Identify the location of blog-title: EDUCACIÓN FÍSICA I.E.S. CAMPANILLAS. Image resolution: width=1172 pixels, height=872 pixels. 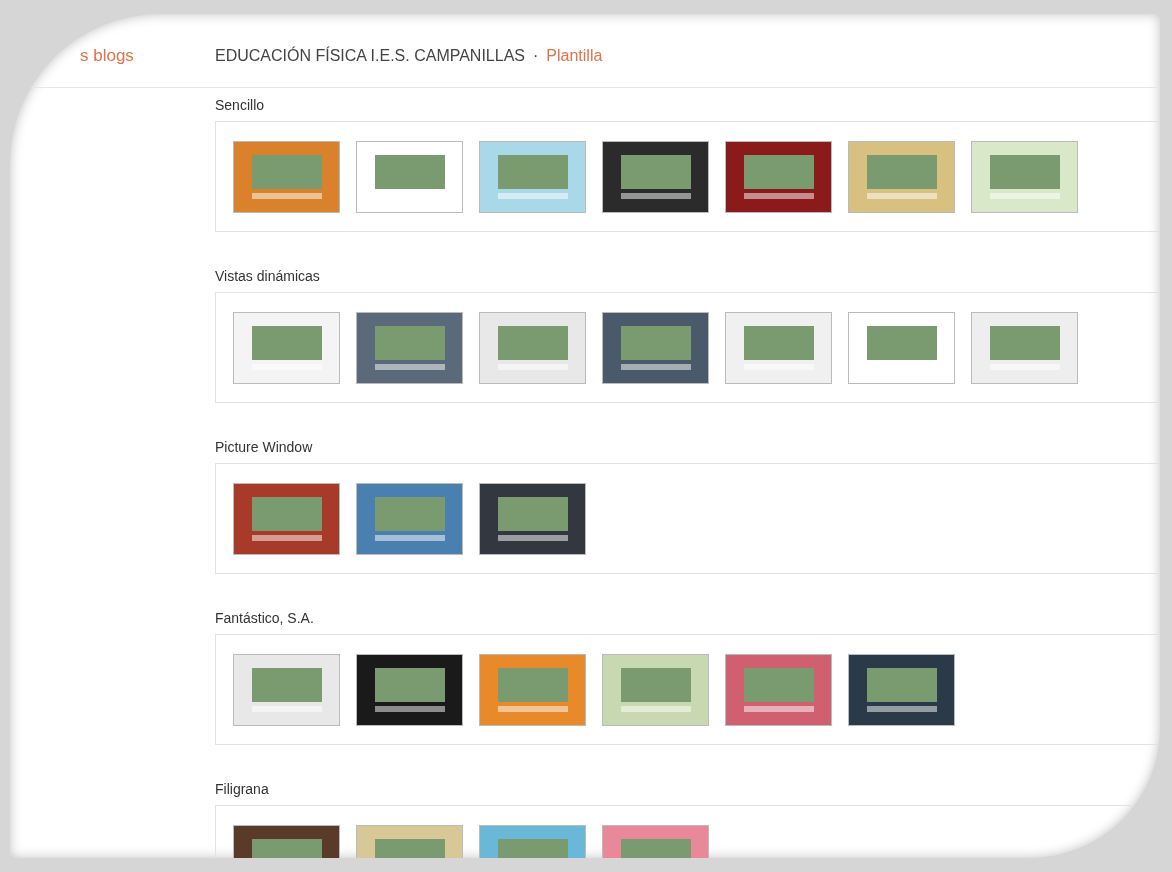
(370, 55).